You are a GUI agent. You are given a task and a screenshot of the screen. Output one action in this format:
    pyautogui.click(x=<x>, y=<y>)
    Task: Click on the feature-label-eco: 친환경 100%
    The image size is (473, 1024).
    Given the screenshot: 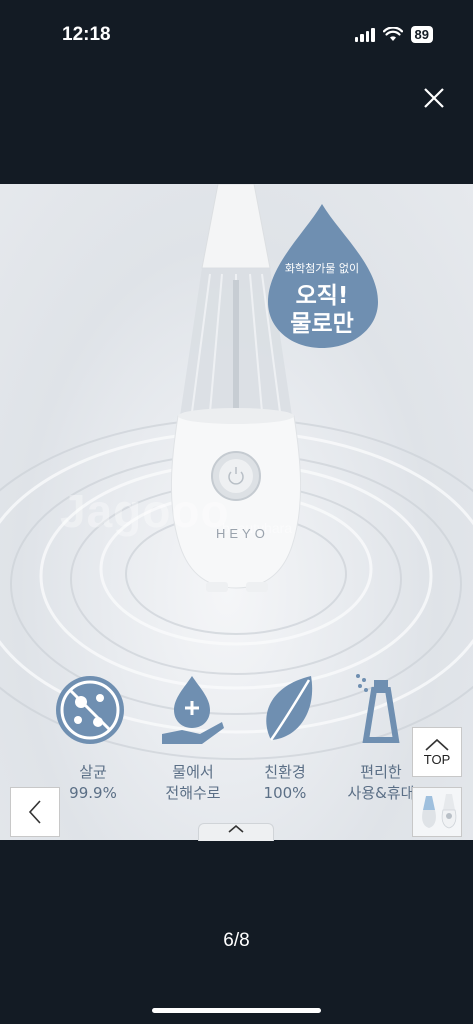 What is the action you would take?
    pyautogui.click(x=285, y=782)
    